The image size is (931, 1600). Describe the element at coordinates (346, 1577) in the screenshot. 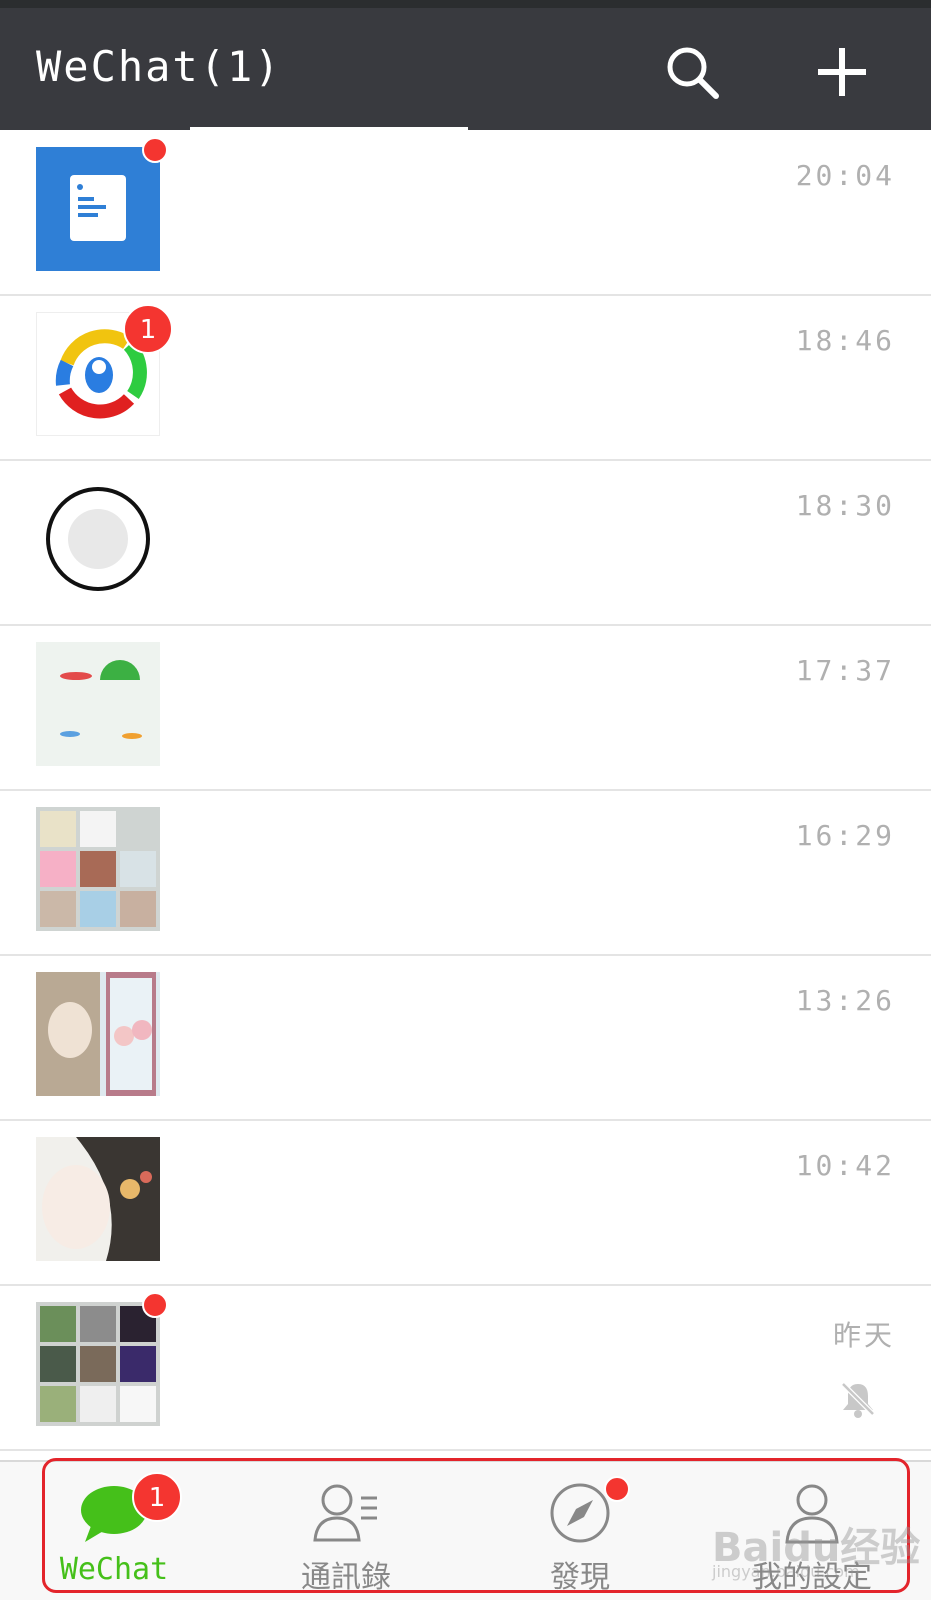

I see `tab-label: 通訊錄` at that location.